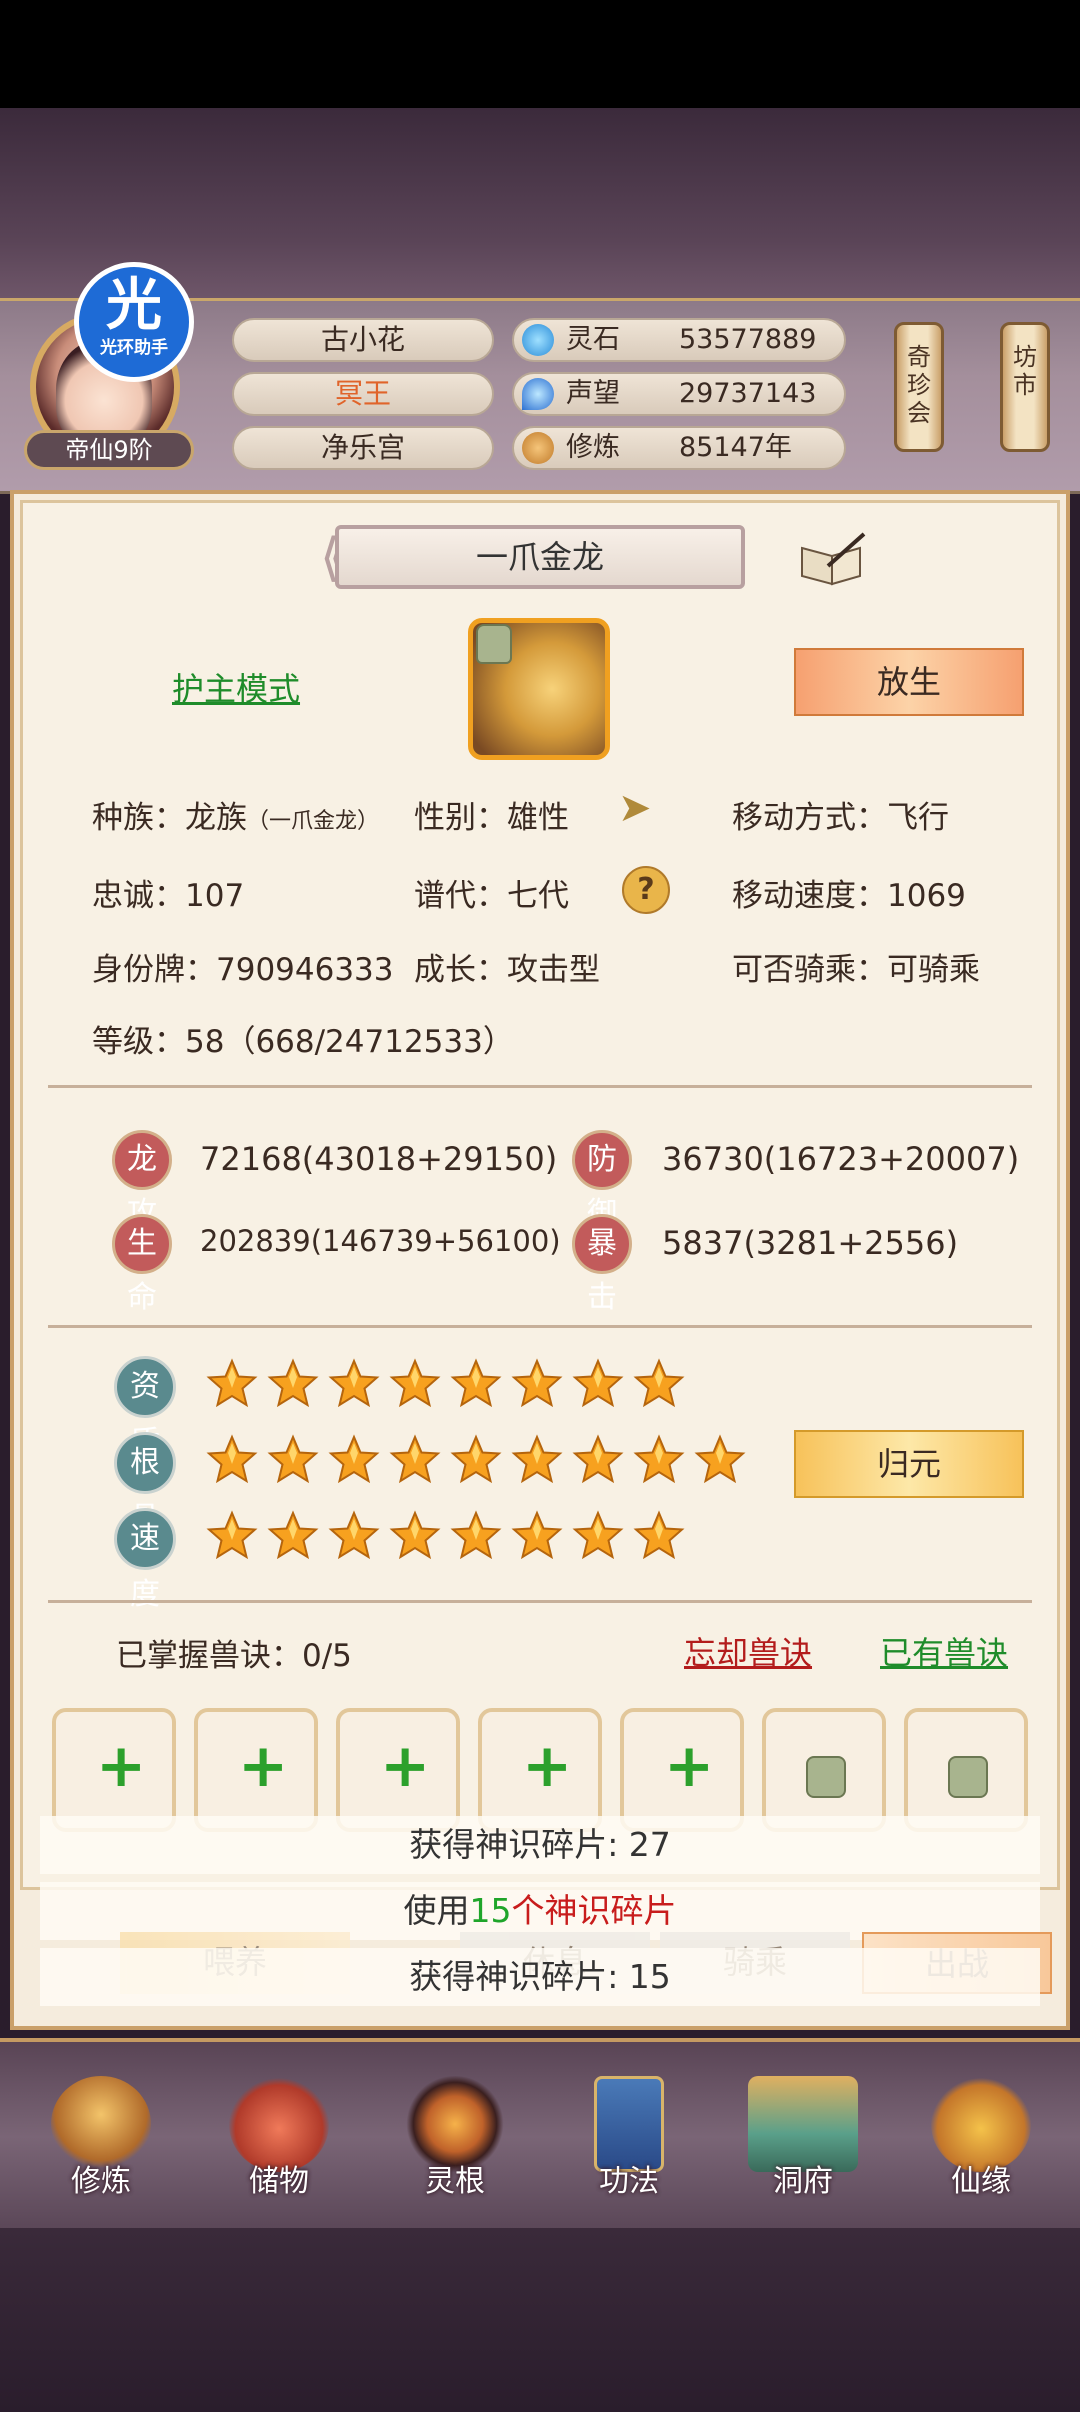 Image resolution: width=1080 pixels, height=2412 pixels. Describe the element at coordinates (909, 1464) in the screenshot. I see `reset-aptitude-button: 归元` at that location.